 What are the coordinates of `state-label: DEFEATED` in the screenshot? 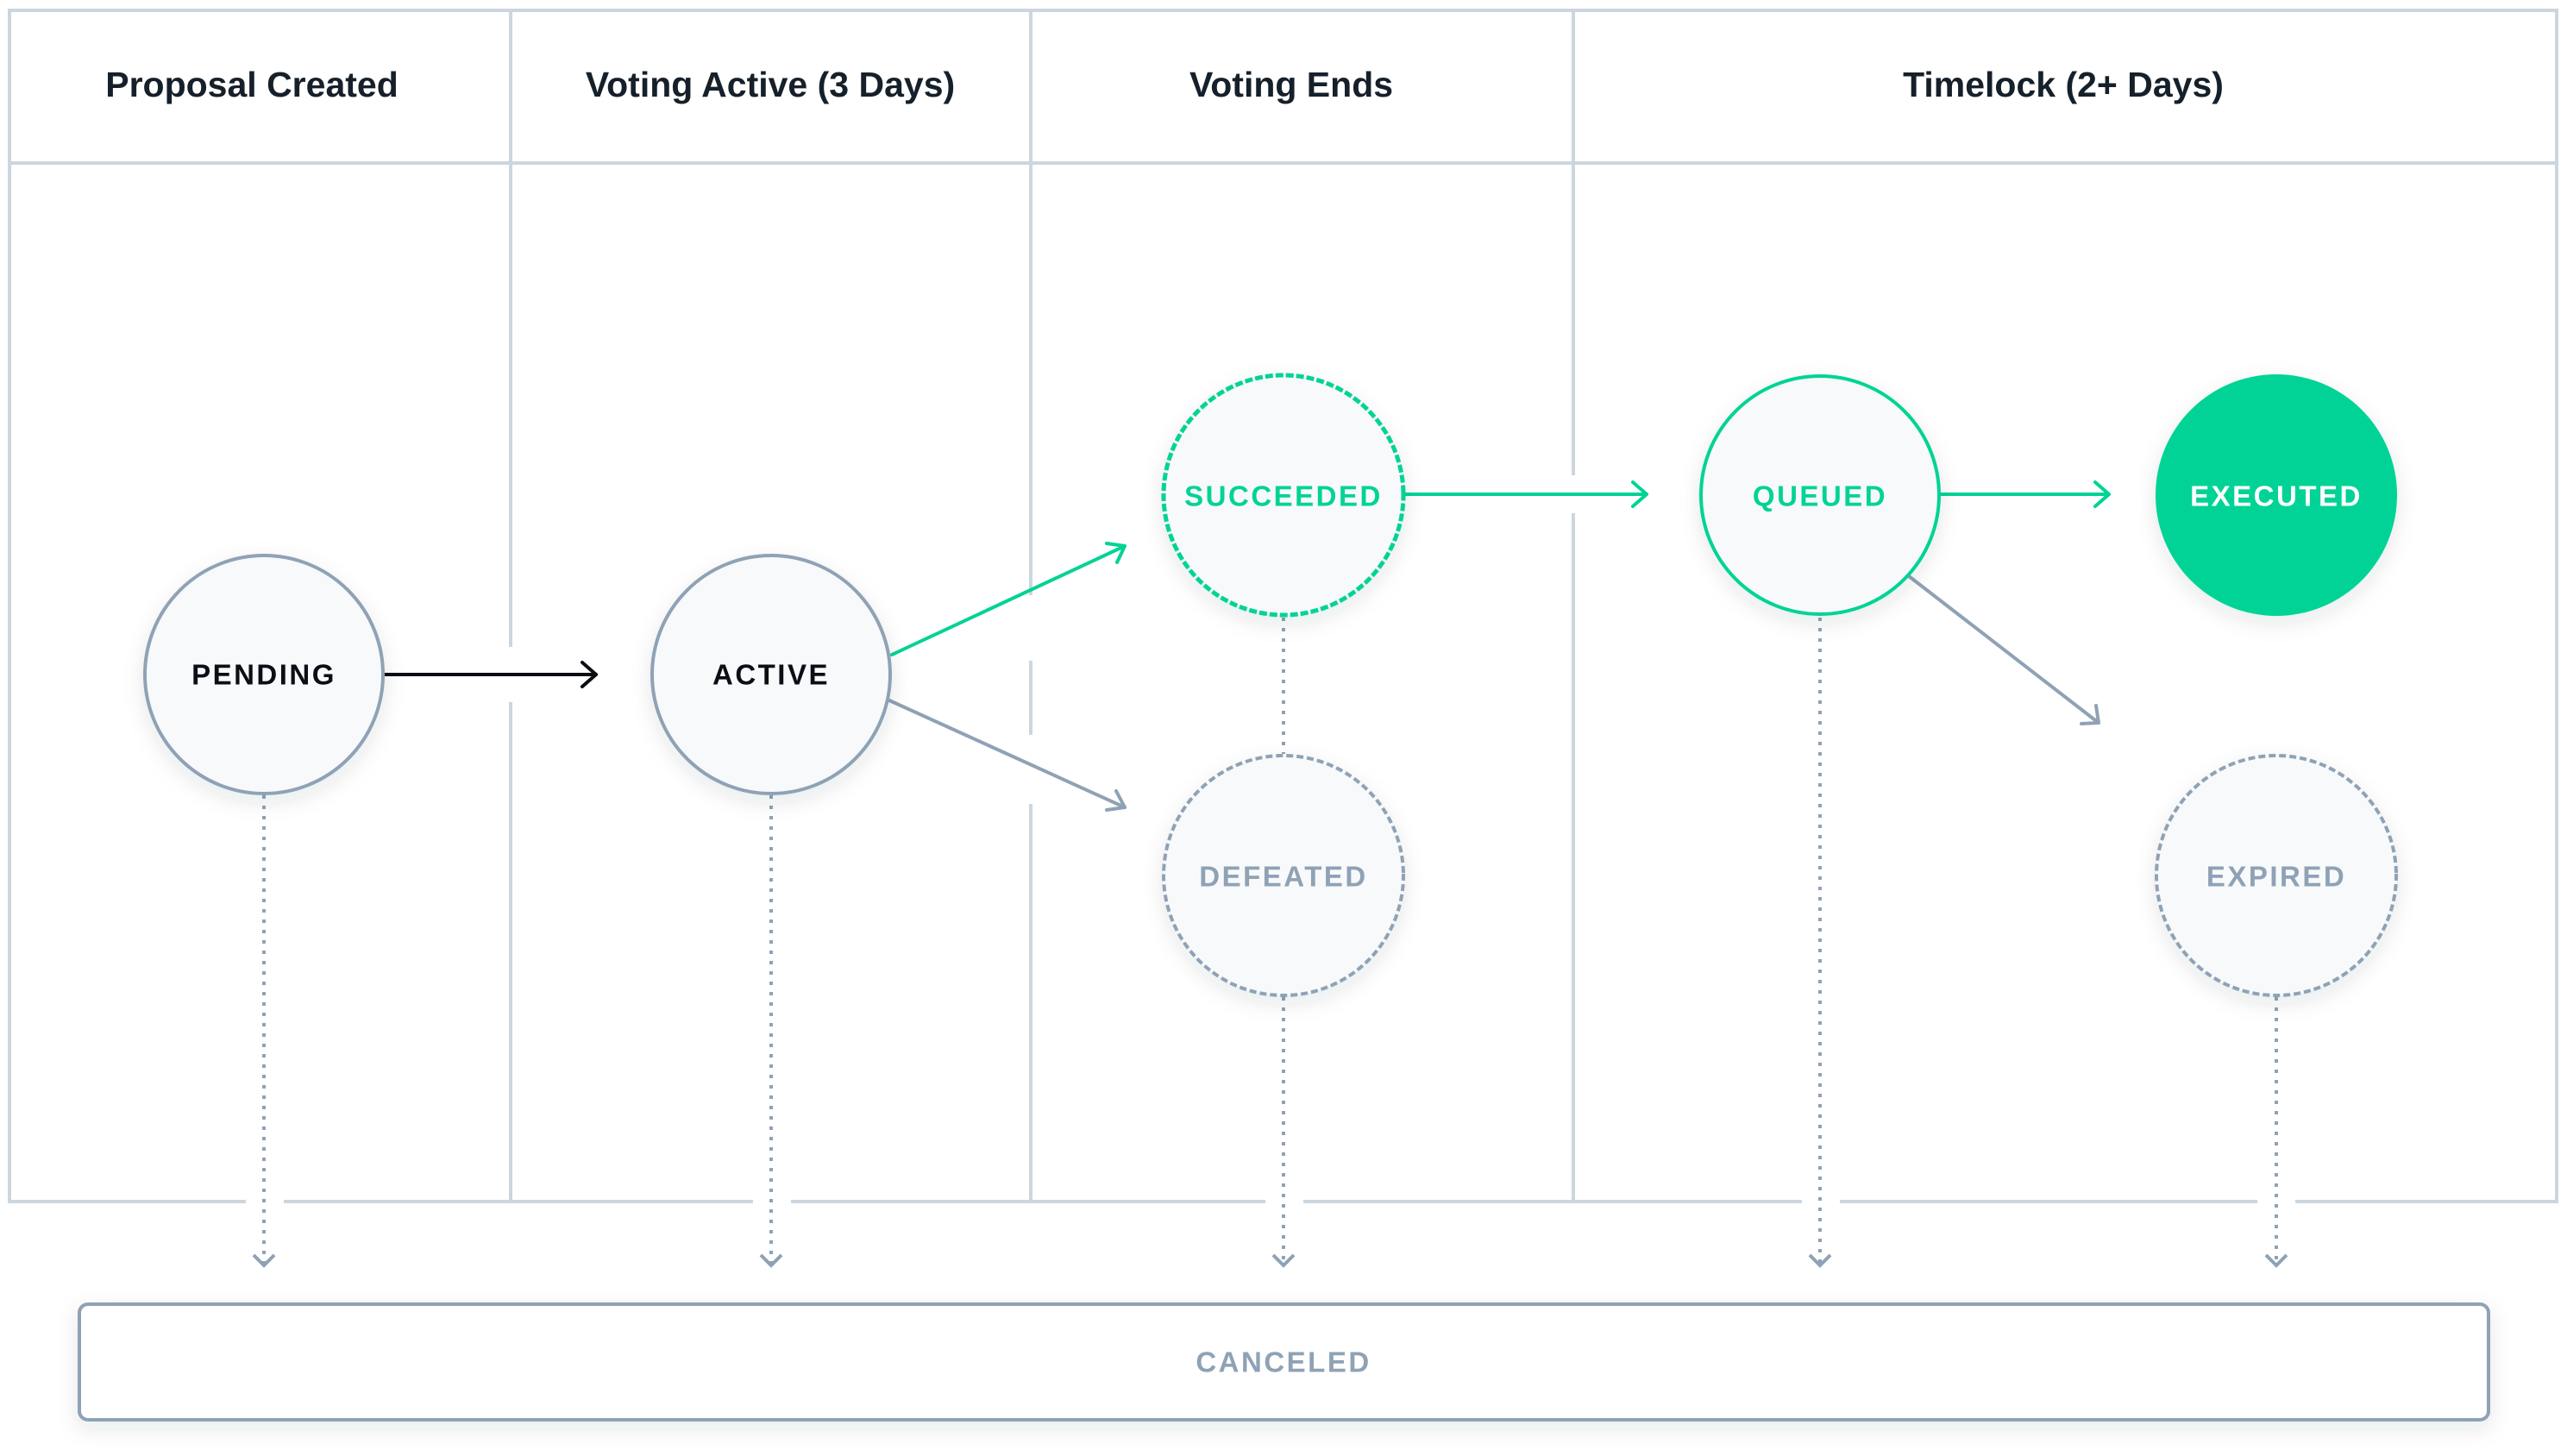 It's located at (1283, 877).